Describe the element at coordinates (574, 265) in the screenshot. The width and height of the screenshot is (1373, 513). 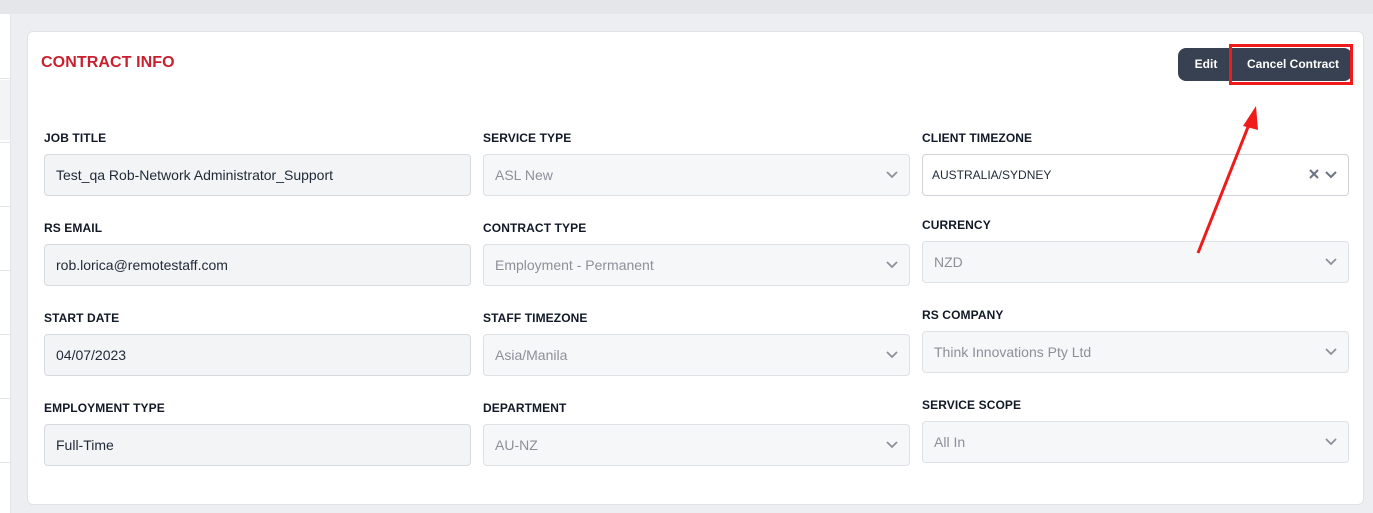
I see `contract-type-value: Employment - Permanent` at that location.